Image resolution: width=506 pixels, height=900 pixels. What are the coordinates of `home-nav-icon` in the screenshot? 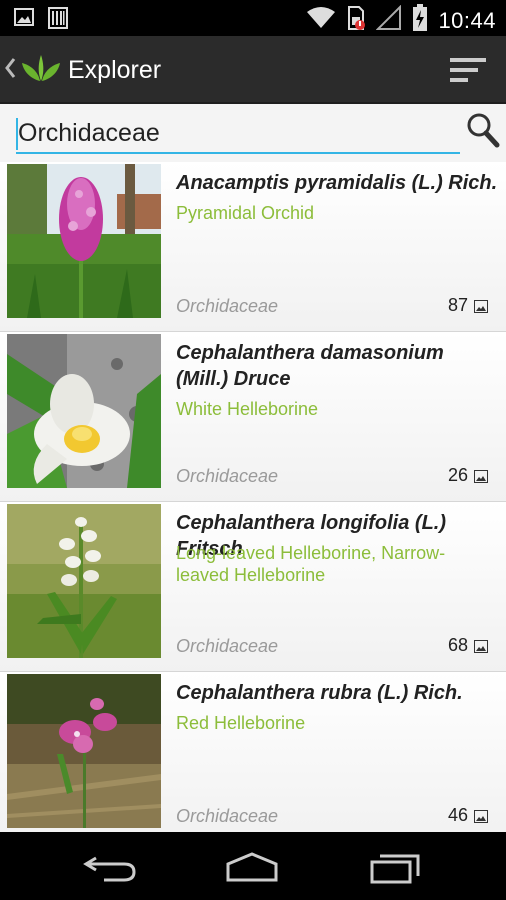 It's located at (252, 870).